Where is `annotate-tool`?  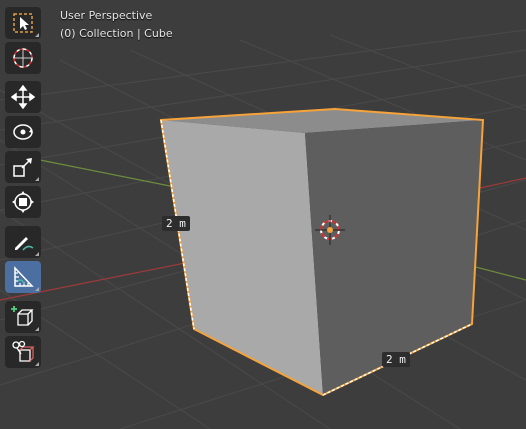
annotate-tool is located at coordinates (23, 242).